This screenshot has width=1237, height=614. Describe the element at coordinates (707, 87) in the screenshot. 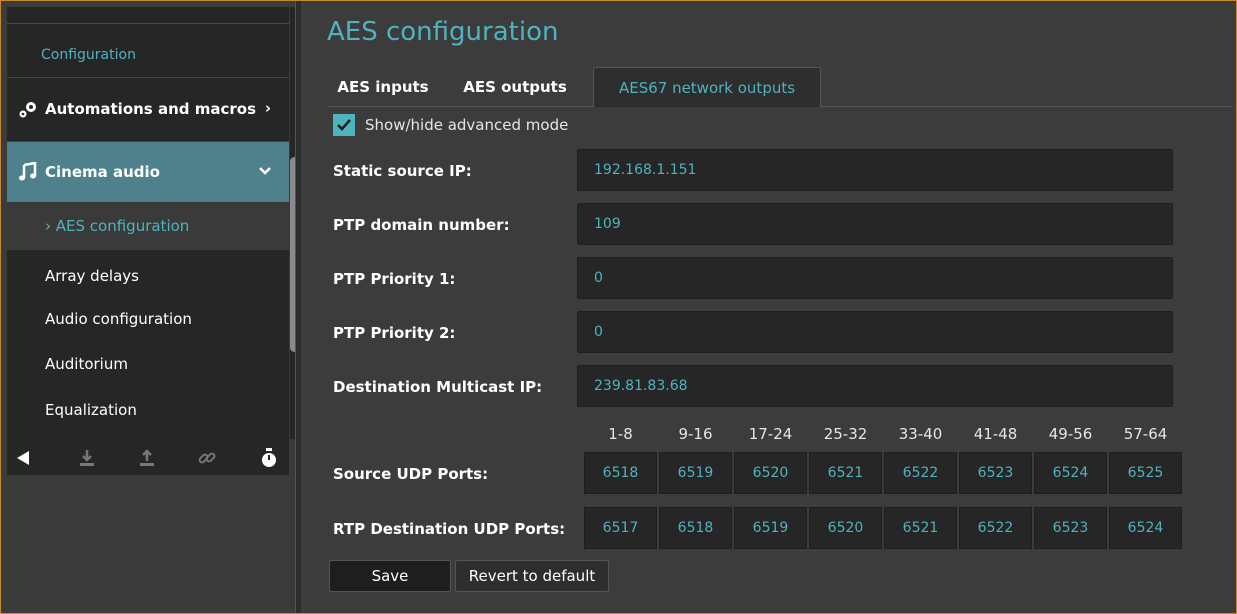

I see `tab-aes67-network-outputs: AES67 network outputs` at that location.